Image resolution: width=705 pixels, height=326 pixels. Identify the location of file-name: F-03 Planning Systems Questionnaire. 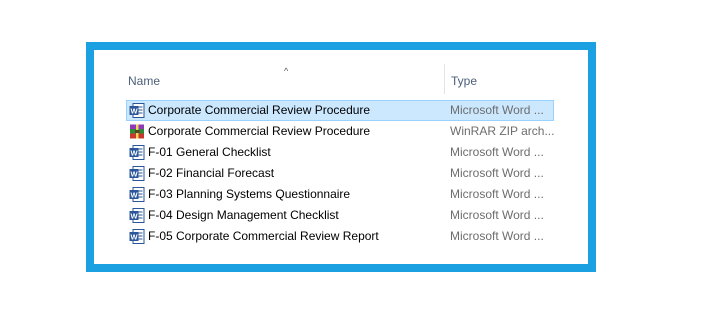
(249, 194).